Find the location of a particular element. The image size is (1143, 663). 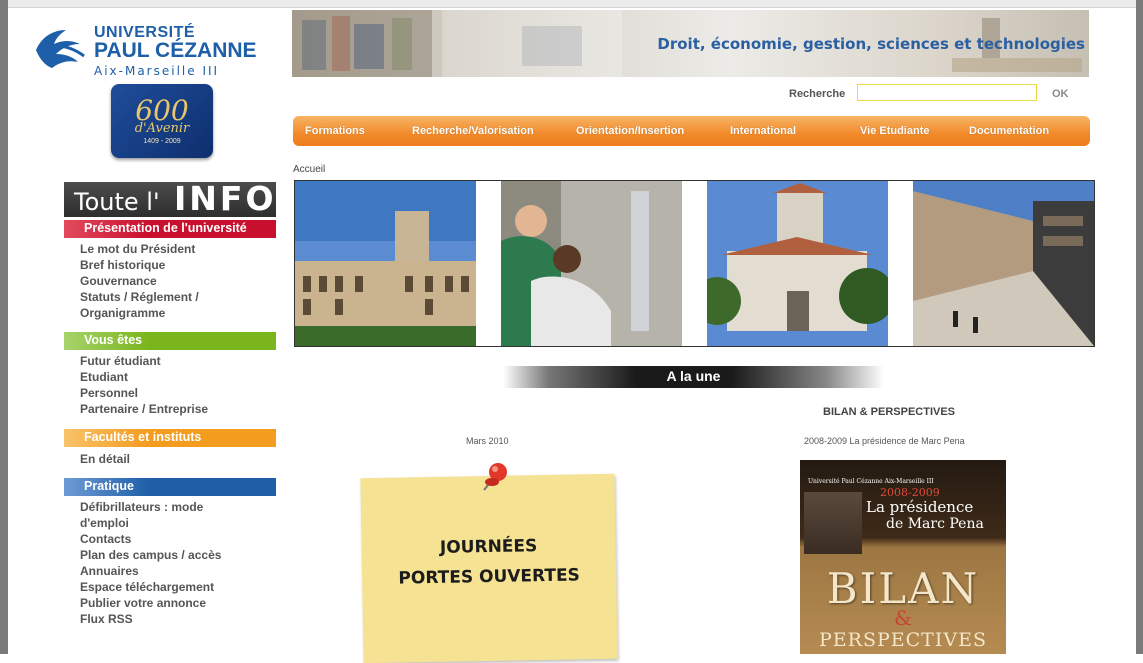

link-mot-president: Le mot du Président is located at coordinates (139, 249).